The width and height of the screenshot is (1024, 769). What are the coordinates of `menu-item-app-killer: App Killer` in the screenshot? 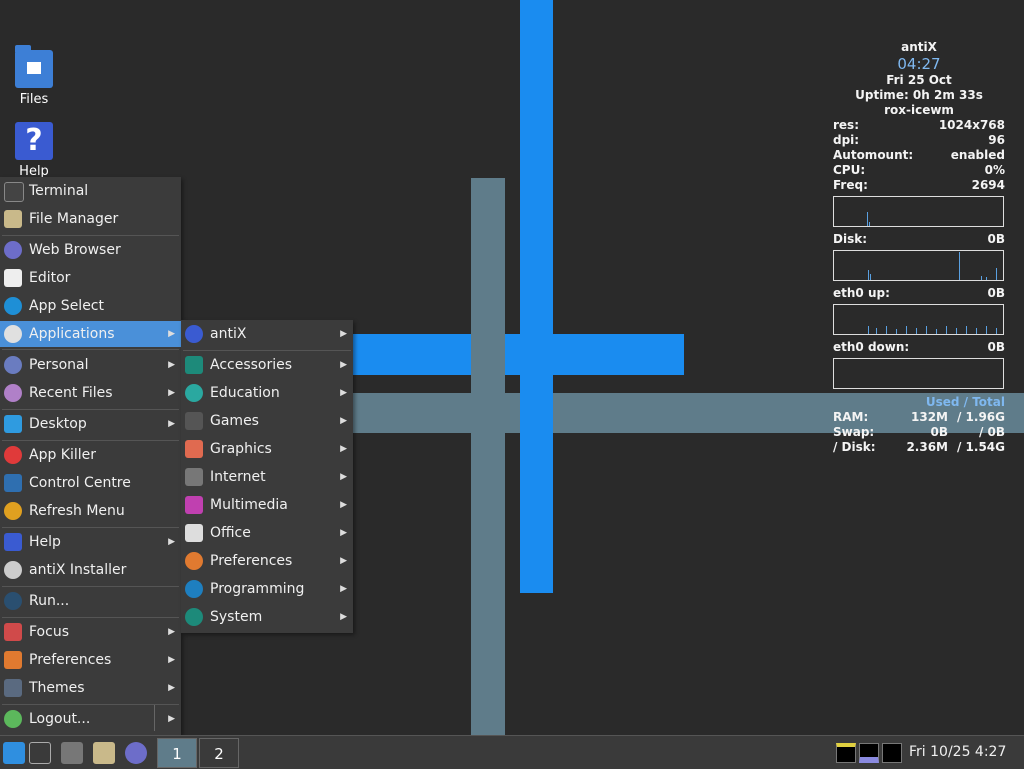 It's located at (90, 455).